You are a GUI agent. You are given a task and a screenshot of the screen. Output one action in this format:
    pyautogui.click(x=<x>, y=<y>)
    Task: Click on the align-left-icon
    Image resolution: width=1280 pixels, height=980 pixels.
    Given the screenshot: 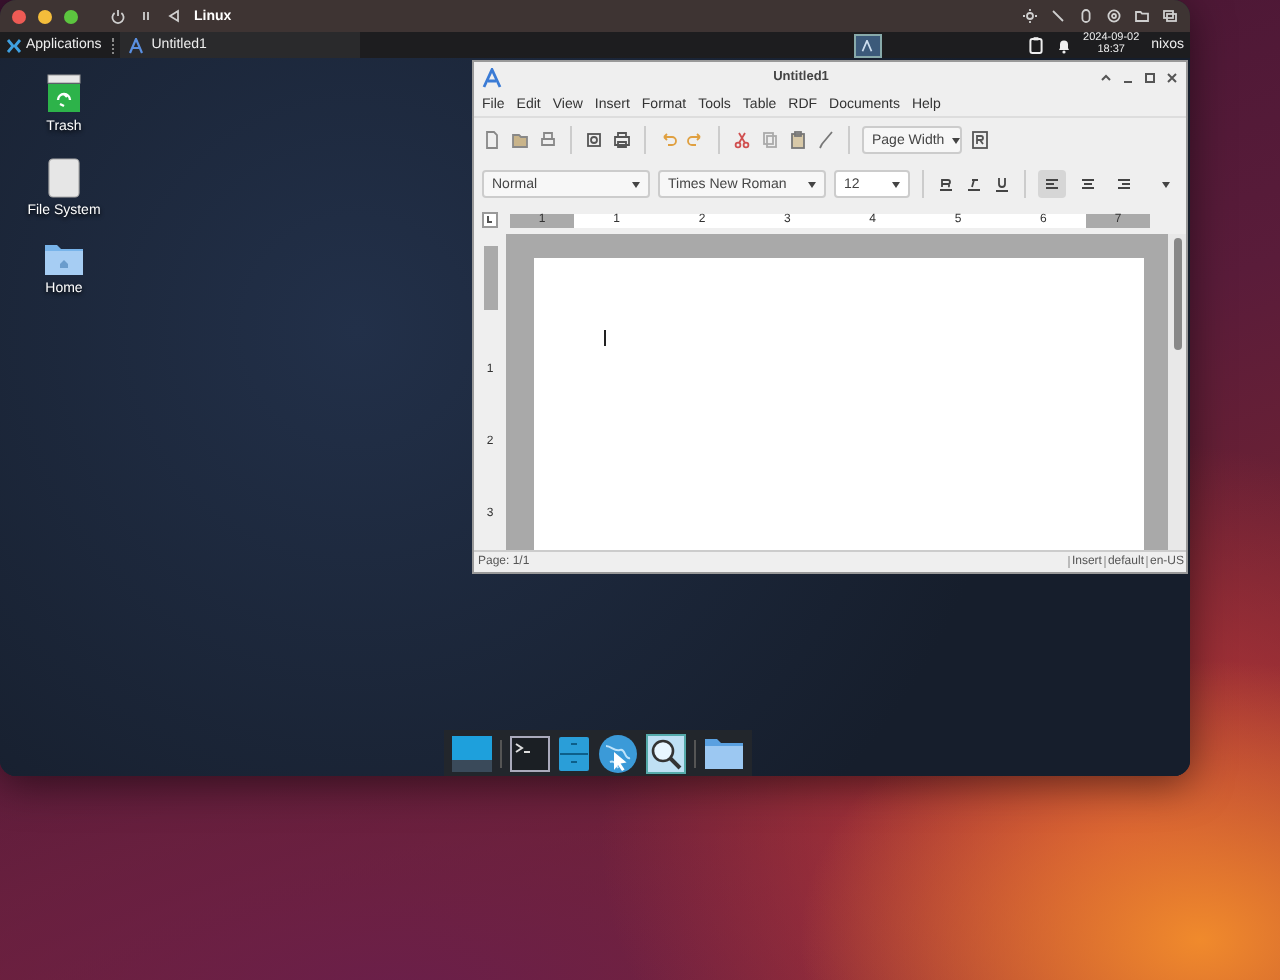 What is the action you would take?
    pyautogui.click(x=1052, y=184)
    